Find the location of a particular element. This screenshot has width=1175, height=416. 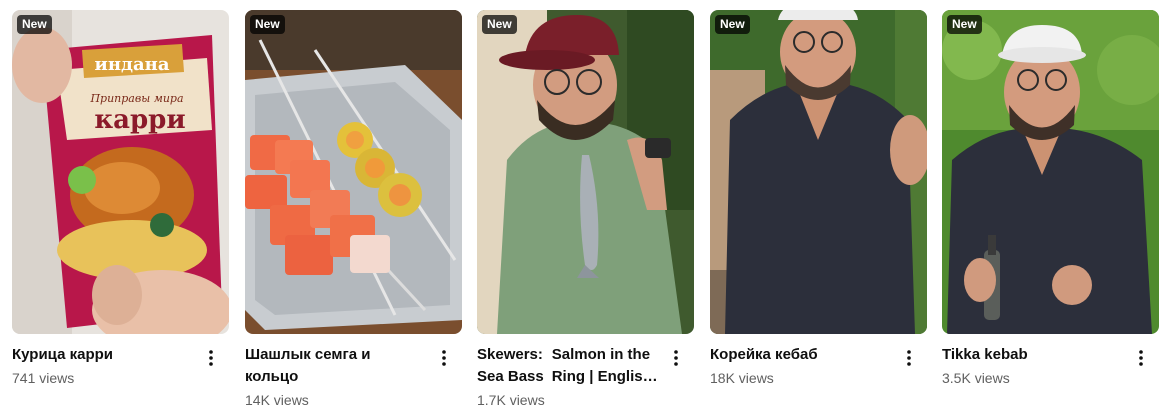

short-title: Корейка кебаб is located at coordinates (802, 355).